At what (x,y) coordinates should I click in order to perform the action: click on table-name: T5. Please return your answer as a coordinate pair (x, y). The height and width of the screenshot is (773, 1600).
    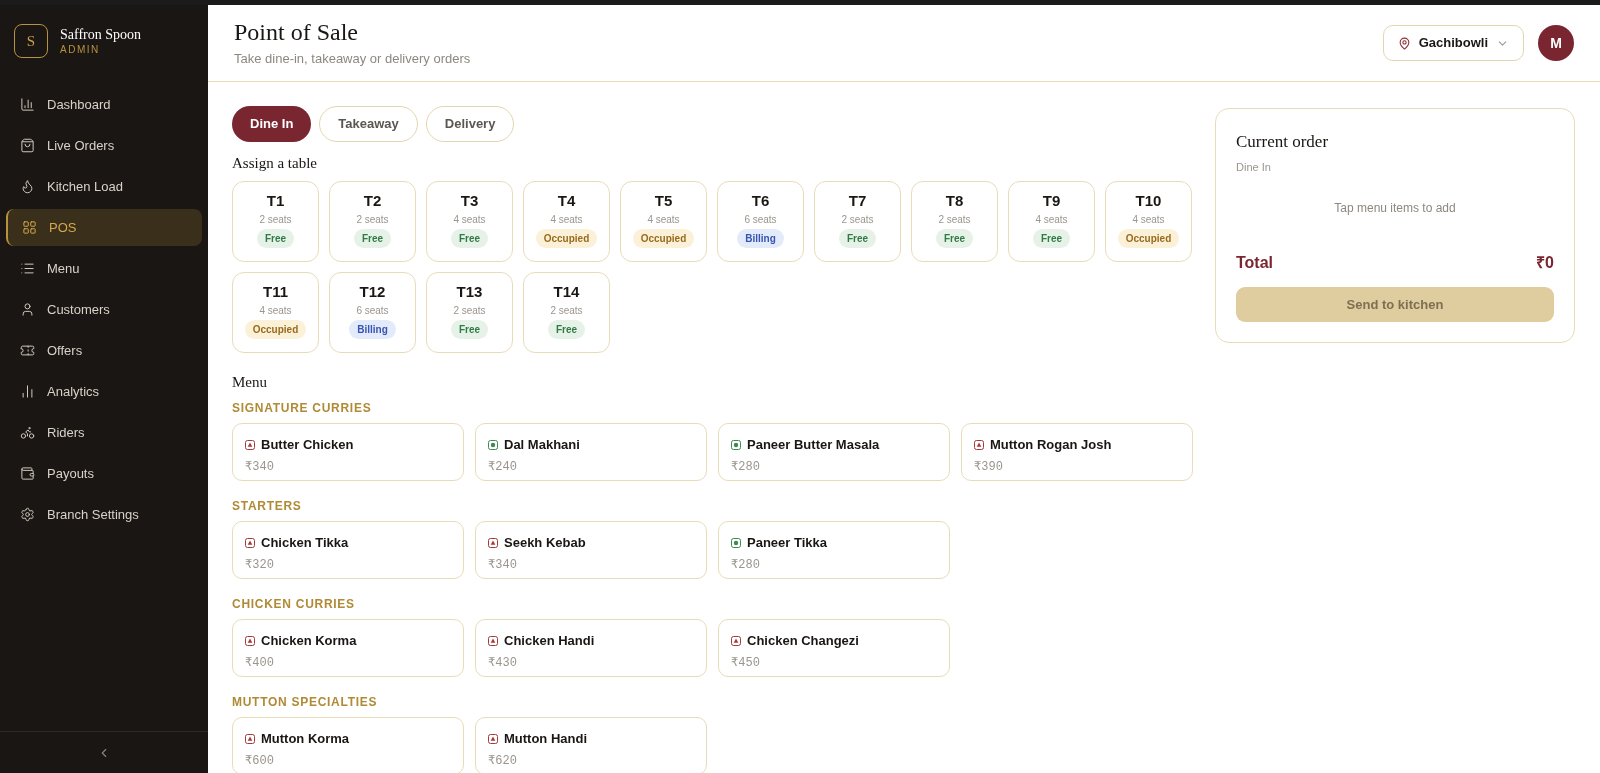
    Looking at the image, I should click on (663, 201).